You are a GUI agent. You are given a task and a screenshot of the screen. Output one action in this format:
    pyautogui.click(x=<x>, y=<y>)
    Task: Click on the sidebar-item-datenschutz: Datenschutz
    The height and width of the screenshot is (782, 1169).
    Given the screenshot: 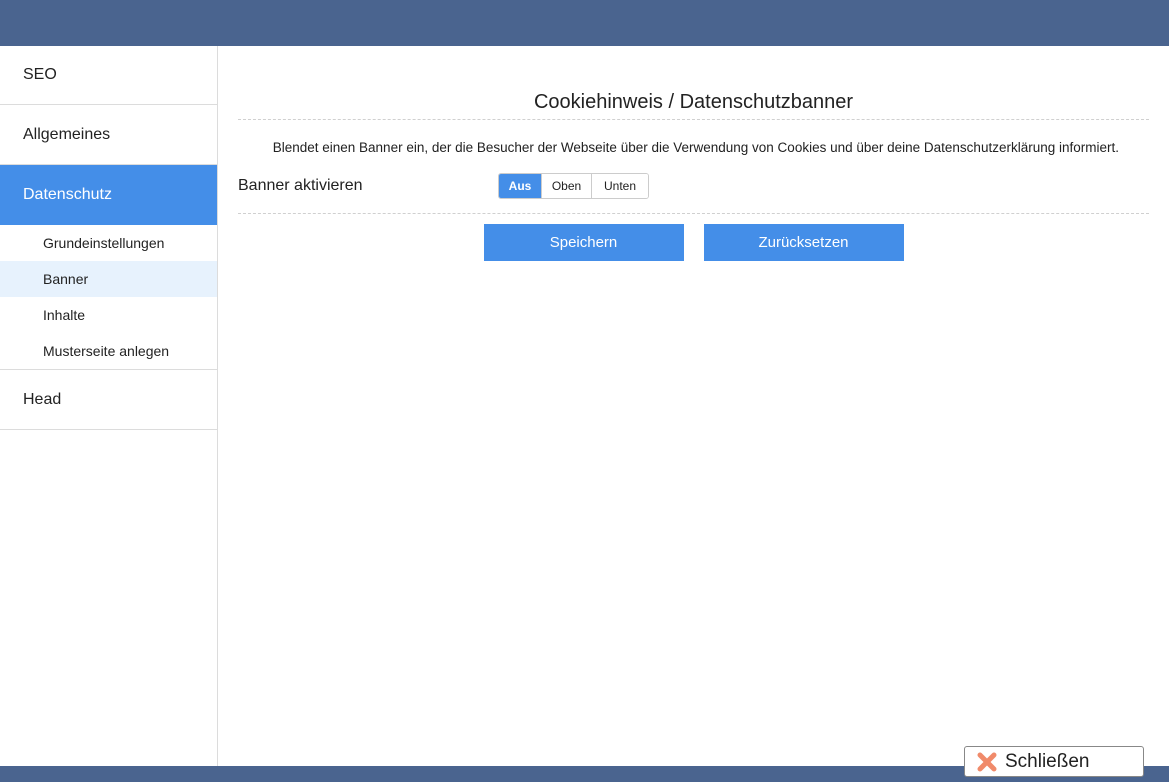 What is the action you would take?
    pyautogui.click(x=108, y=195)
    